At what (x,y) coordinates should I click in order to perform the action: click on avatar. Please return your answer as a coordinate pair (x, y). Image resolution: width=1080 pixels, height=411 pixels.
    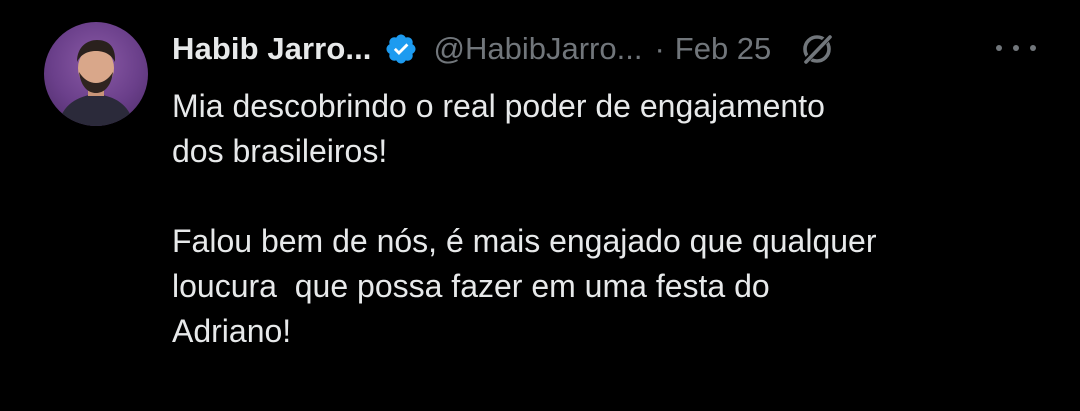
    Looking at the image, I should click on (96, 74).